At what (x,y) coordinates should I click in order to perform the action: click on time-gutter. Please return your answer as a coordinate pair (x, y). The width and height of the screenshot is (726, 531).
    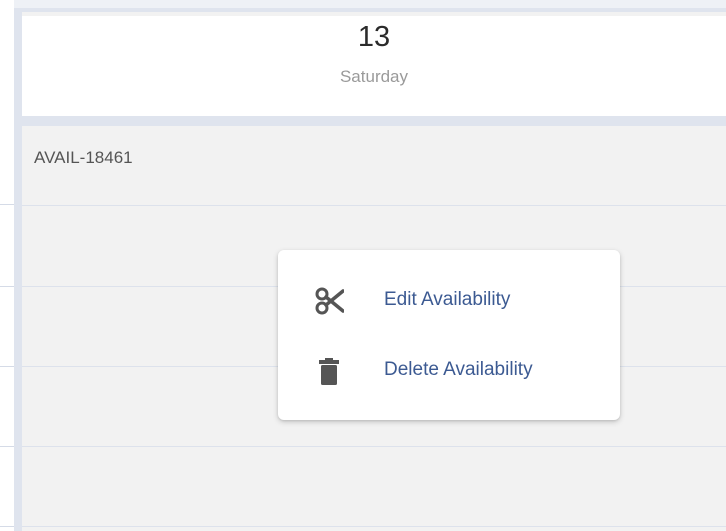
    Looking at the image, I should click on (7, 265).